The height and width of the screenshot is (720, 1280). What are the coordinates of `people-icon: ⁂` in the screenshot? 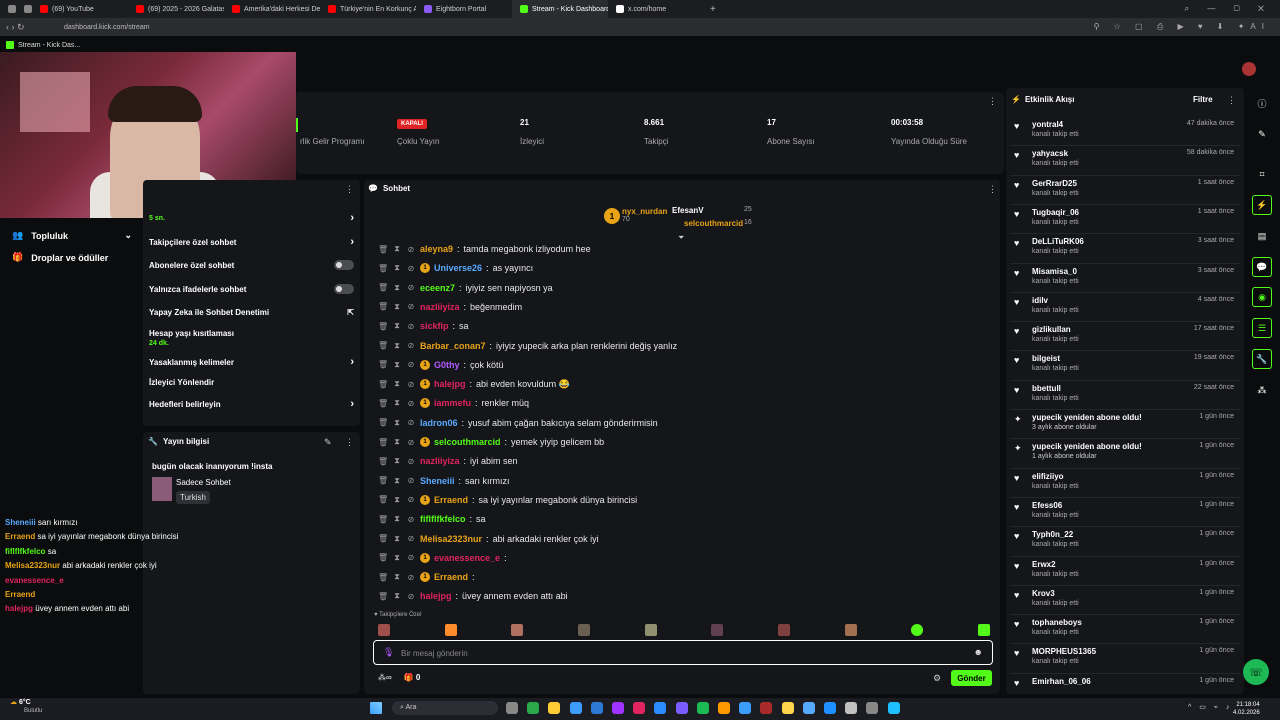 It's located at (1262, 390).